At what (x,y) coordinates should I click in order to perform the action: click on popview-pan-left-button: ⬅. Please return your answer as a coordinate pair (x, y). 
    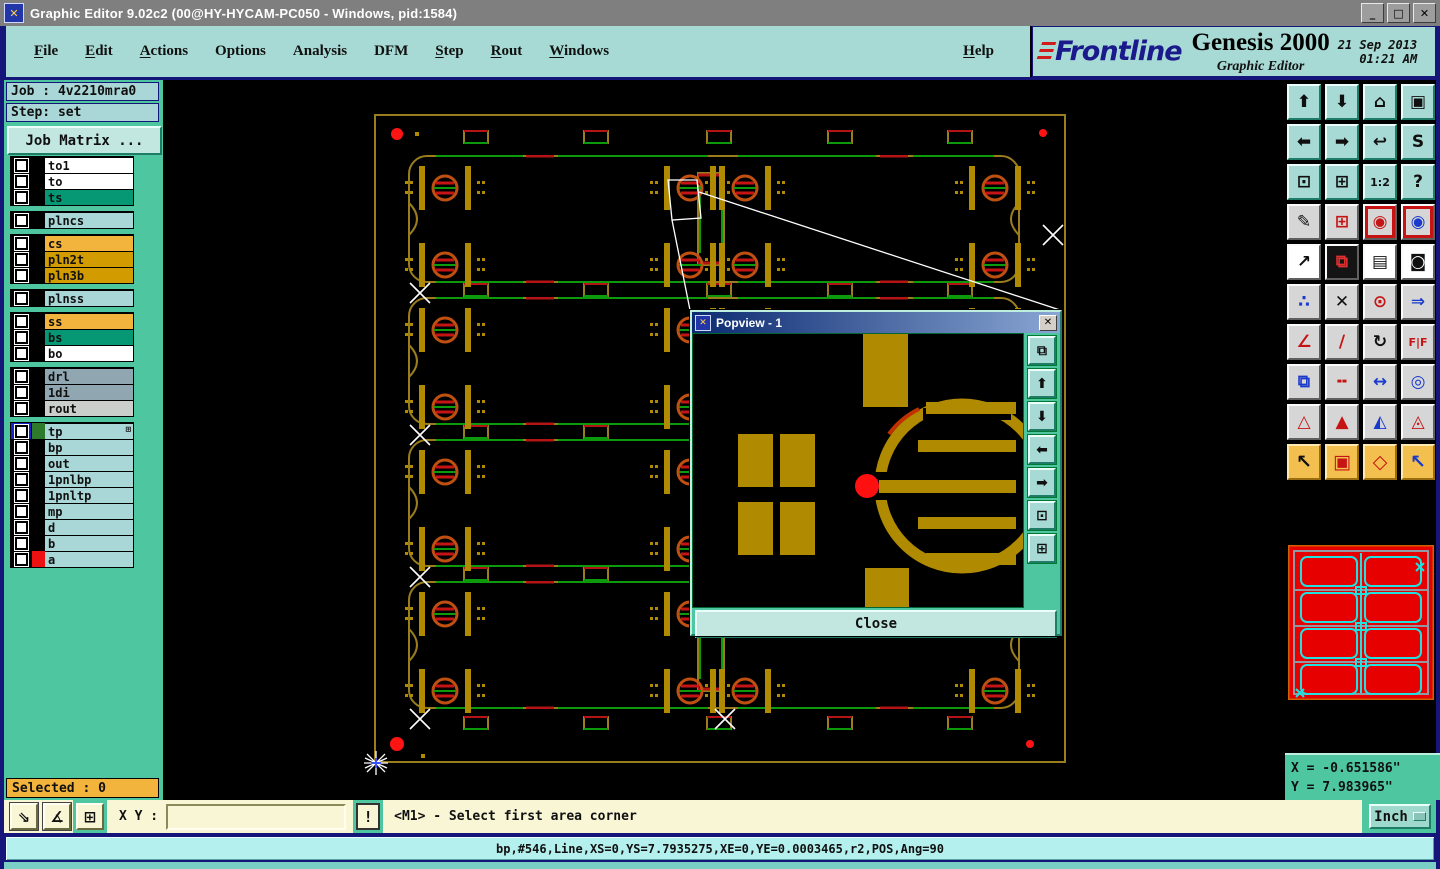
    Looking at the image, I should click on (1042, 449).